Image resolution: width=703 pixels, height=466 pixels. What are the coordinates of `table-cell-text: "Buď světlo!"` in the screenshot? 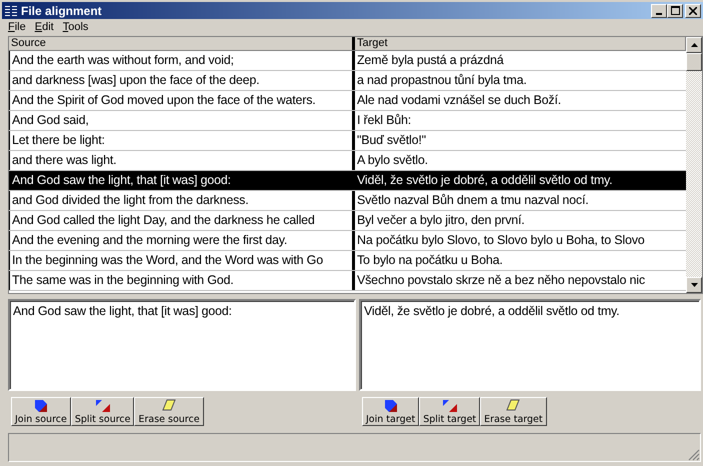 It's located at (391, 140).